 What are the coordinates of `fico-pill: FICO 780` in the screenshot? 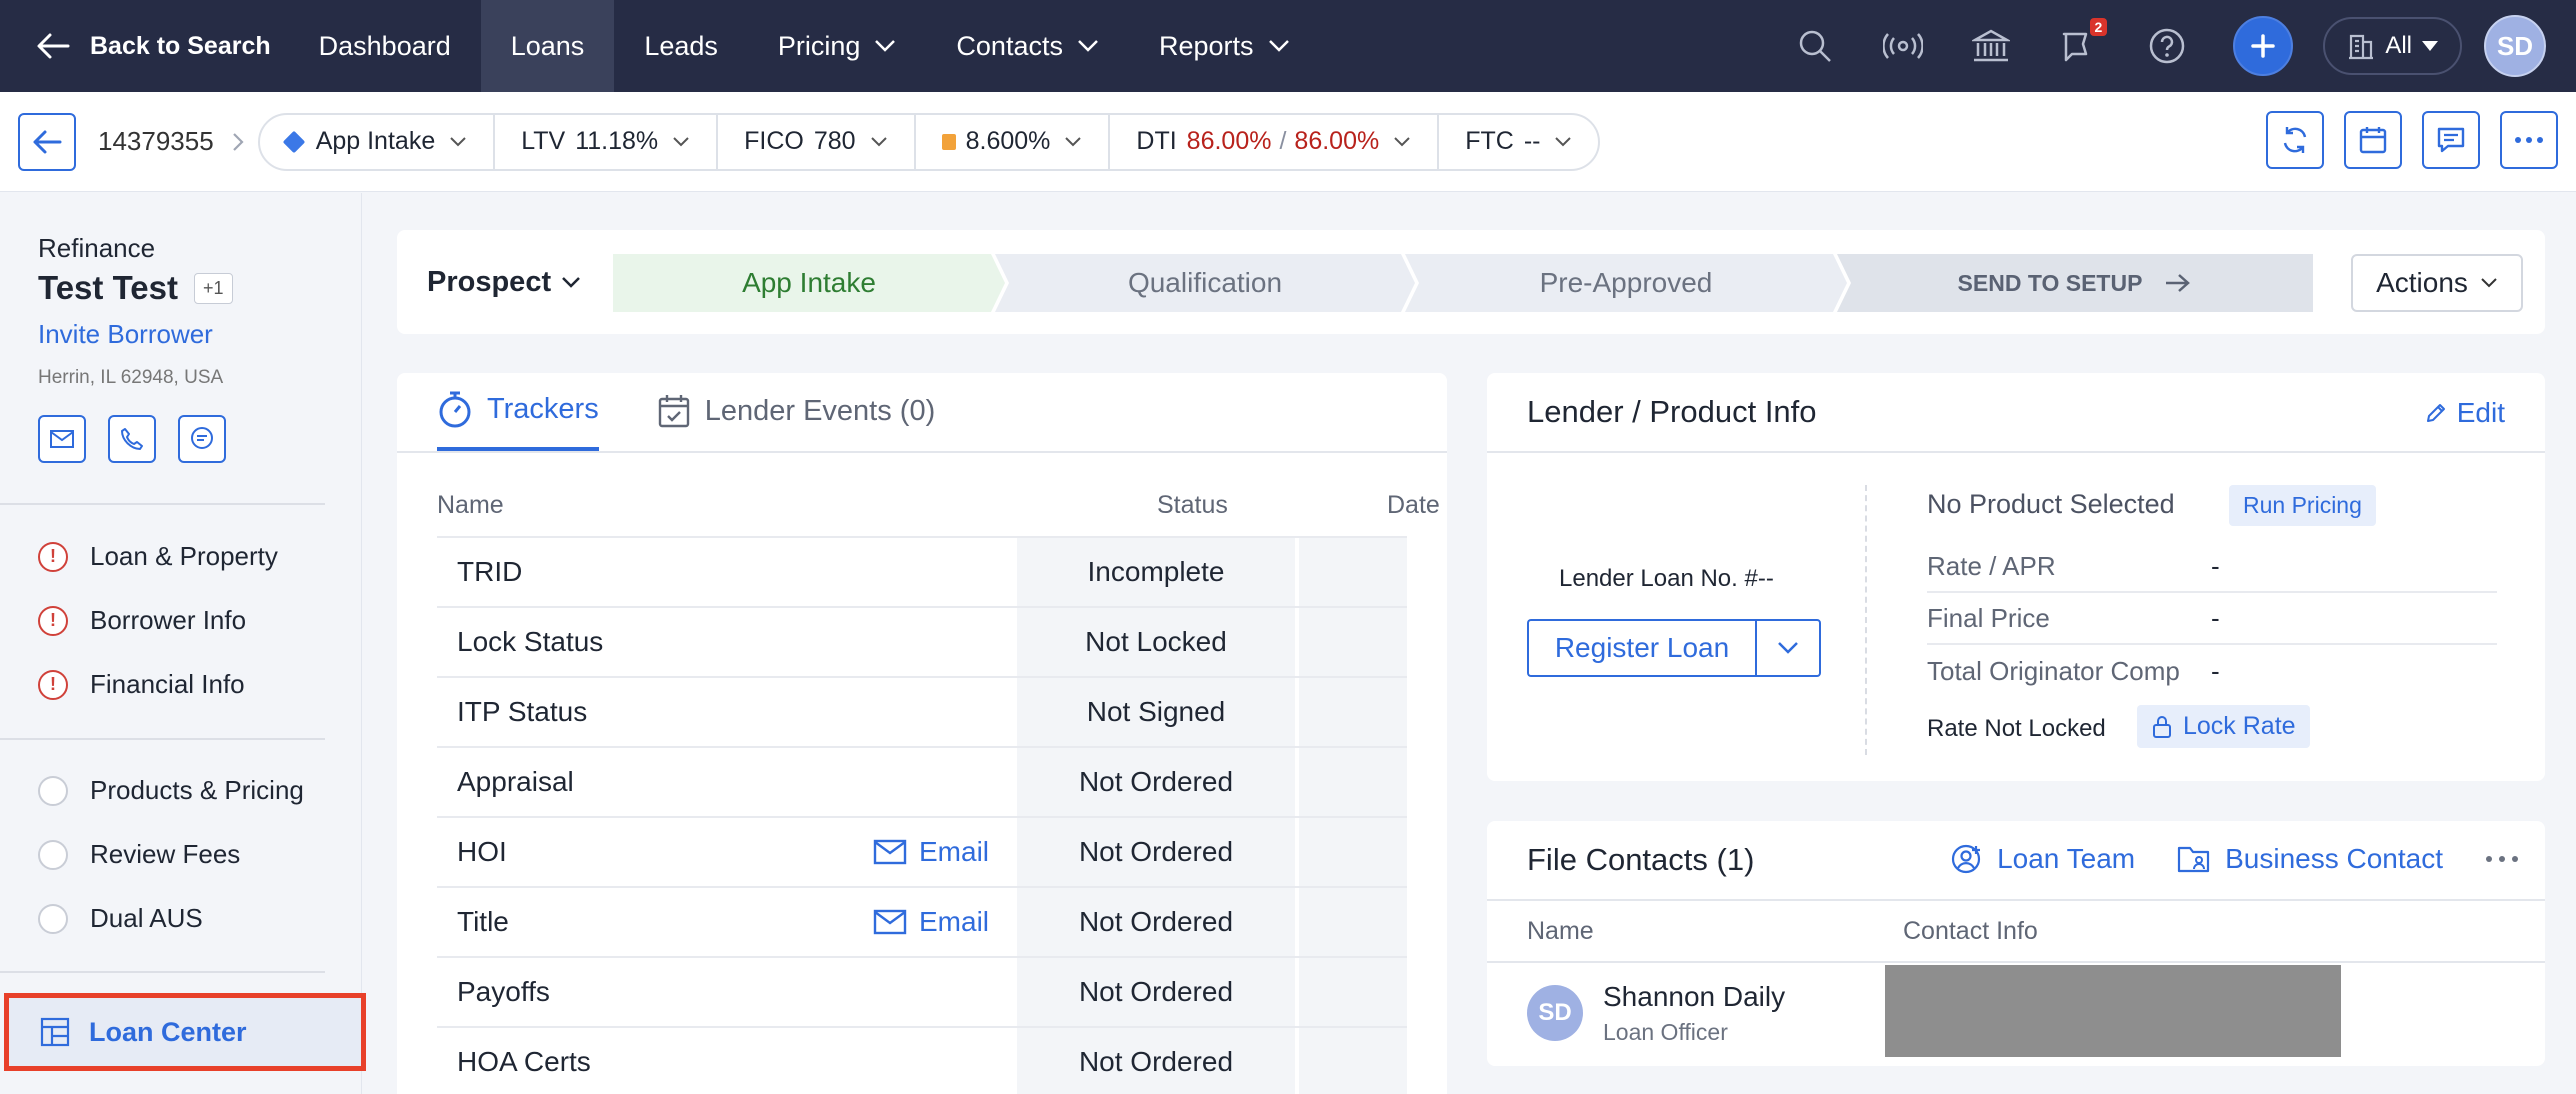 It's located at (817, 141).